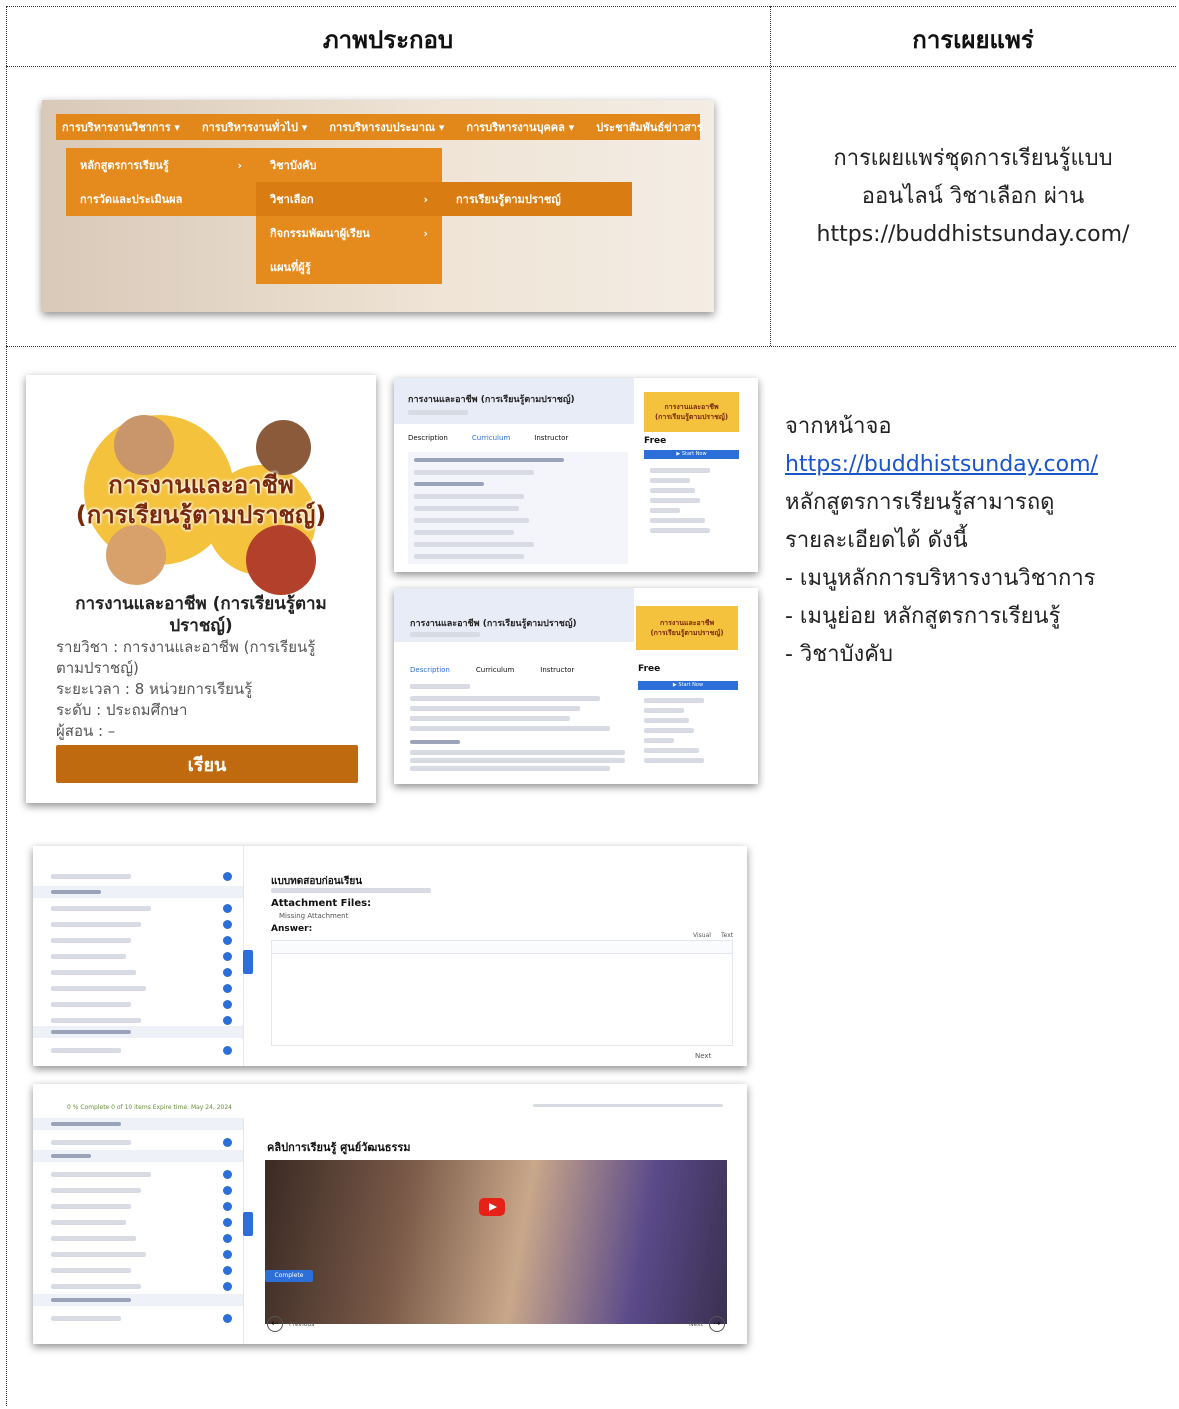 The image size is (1179, 1409). Describe the element at coordinates (388, 40) in the screenshot. I see `header-illustration: ภาพประกอบ` at that location.